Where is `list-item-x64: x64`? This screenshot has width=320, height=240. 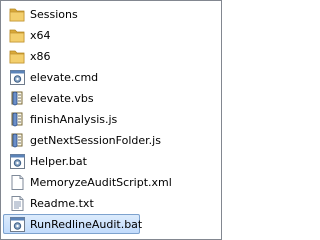 list-item-x64: x64 is located at coordinates (75, 35).